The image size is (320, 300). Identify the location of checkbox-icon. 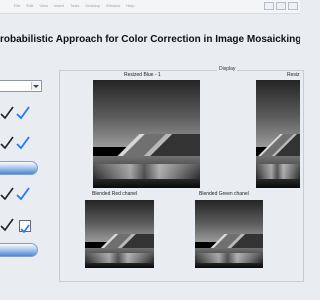
(25, 227).